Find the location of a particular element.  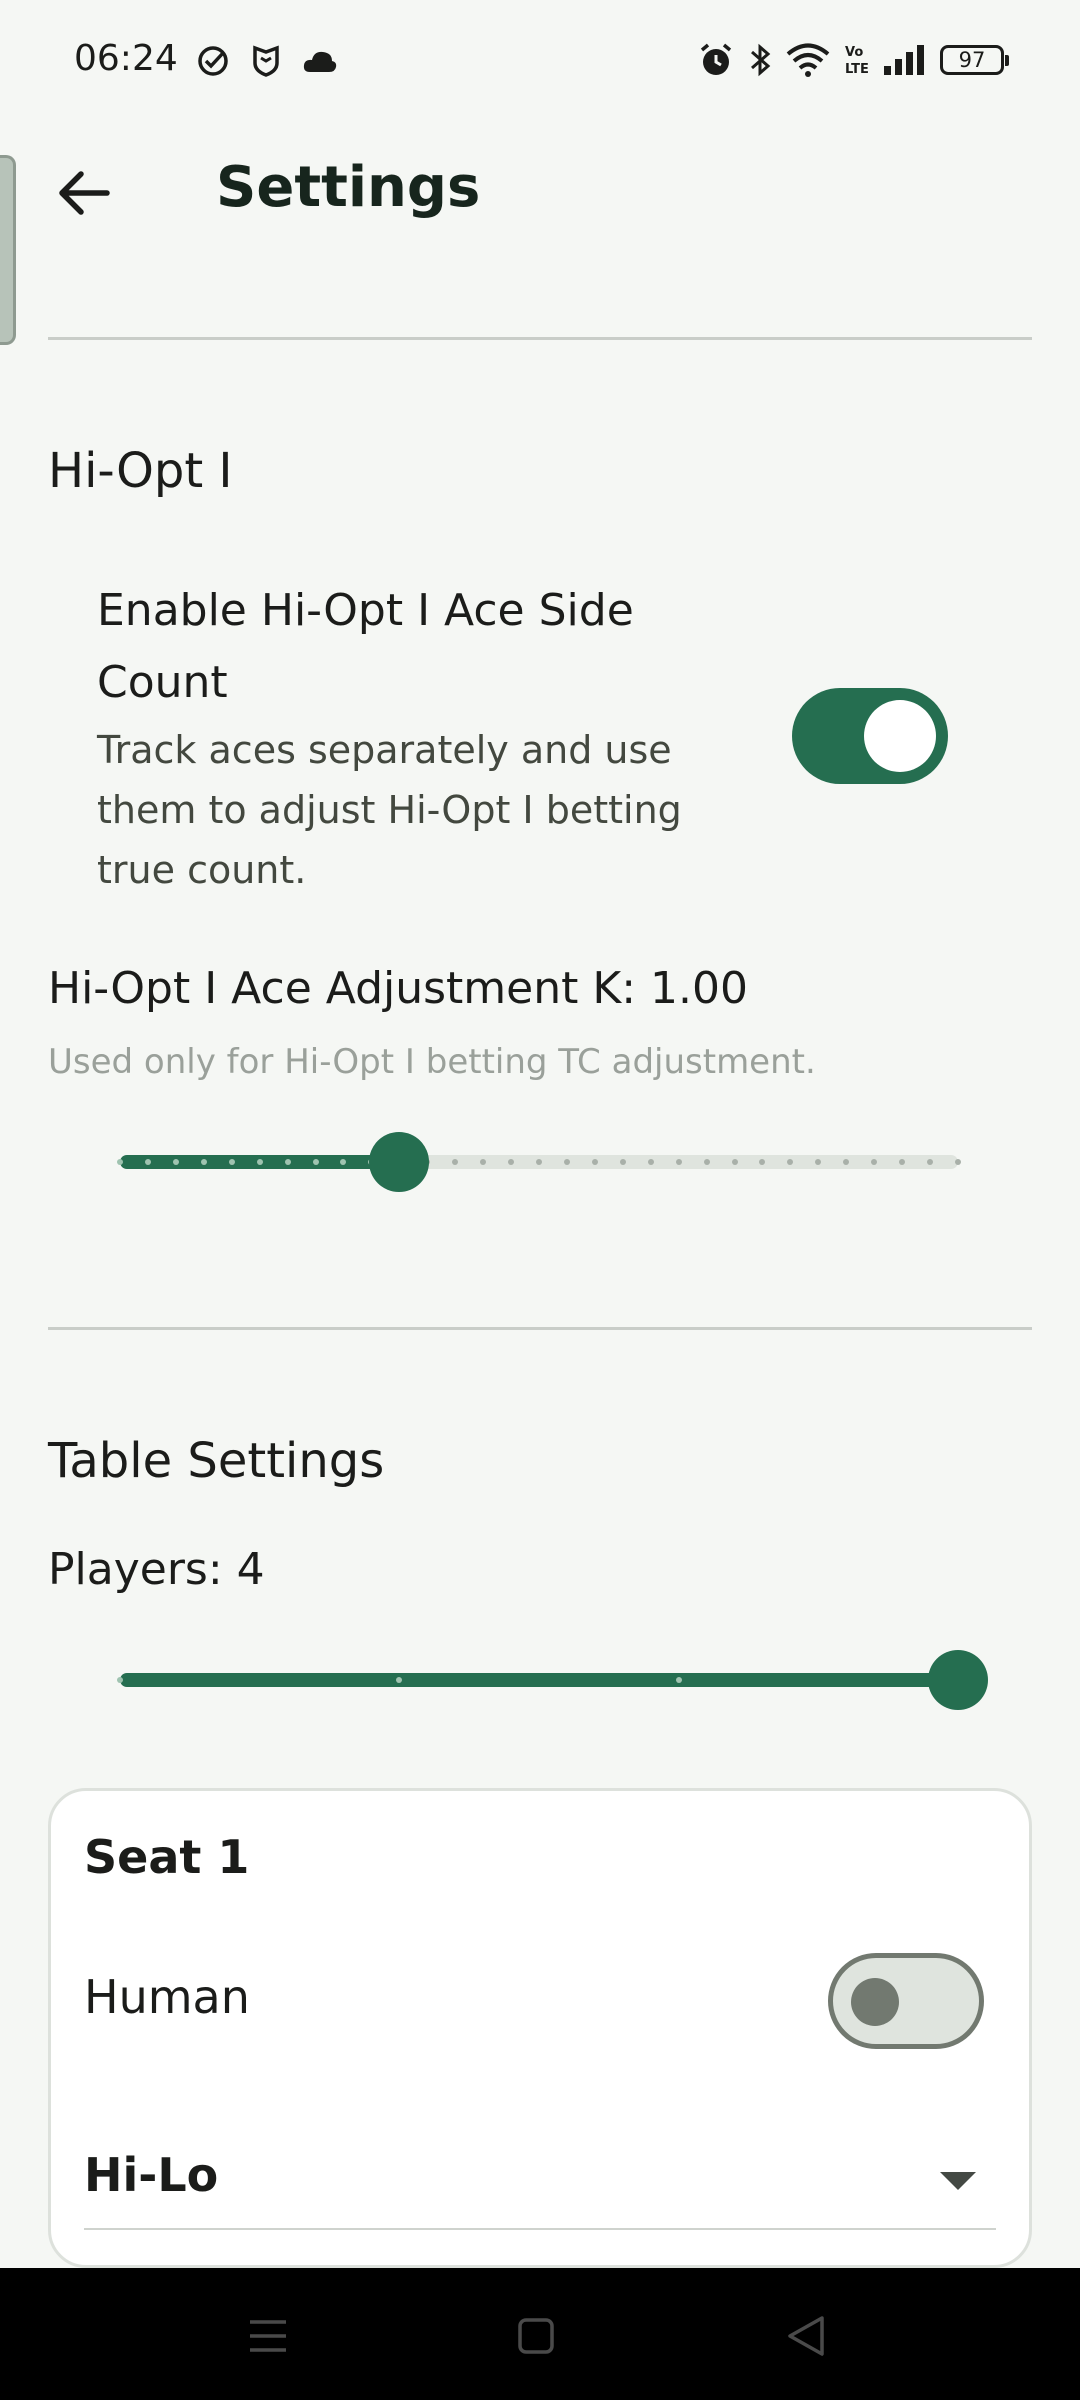

navigation-bar is located at coordinates (540, 2334).